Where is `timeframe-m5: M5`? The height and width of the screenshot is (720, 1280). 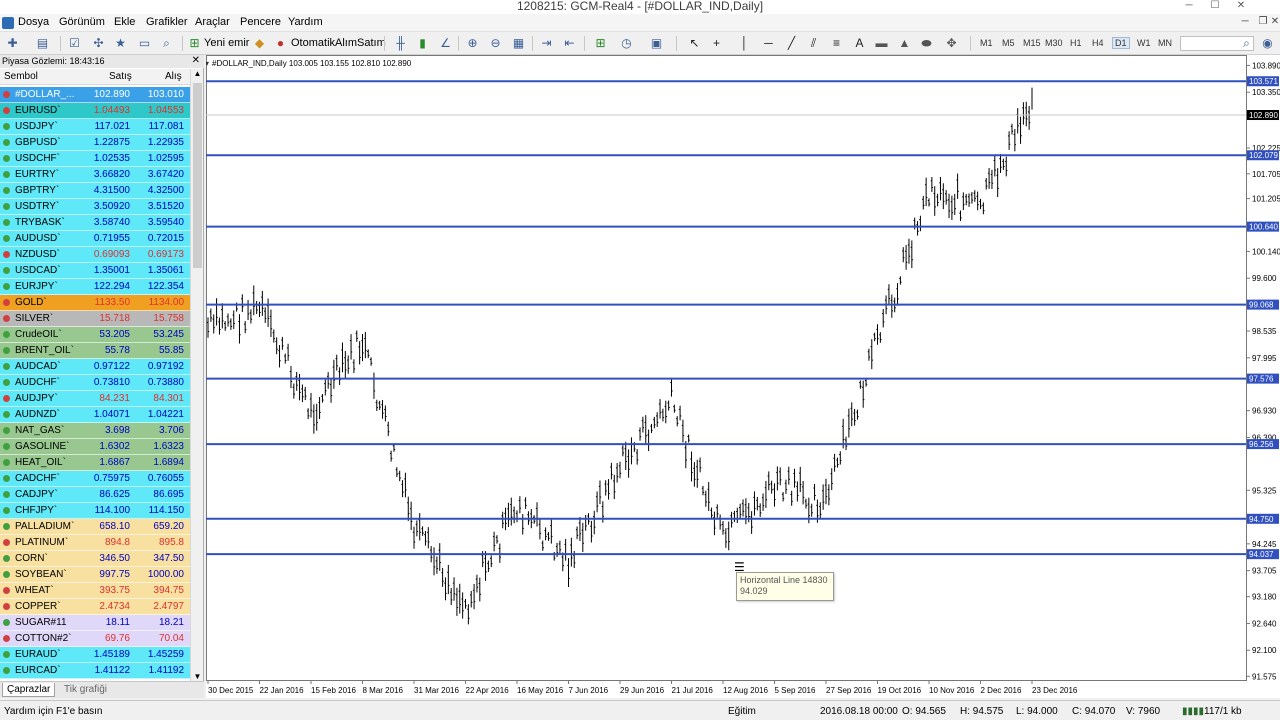
timeframe-m5: M5 is located at coordinates (1008, 43).